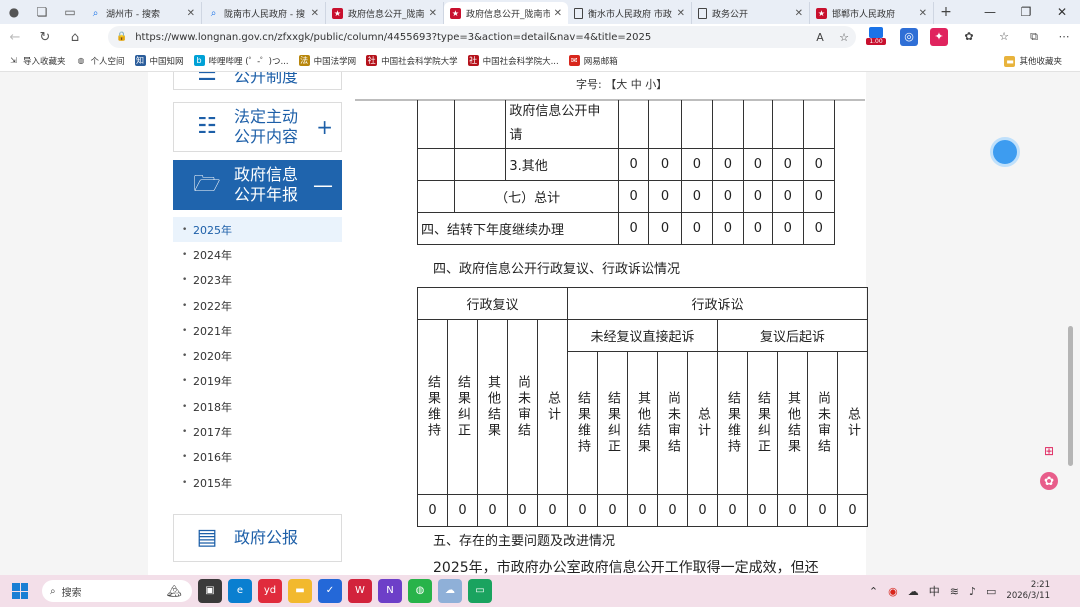 The width and height of the screenshot is (1080, 607). What do you see at coordinates (257, 431) in the screenshot?
I see `year-link: 2017年` at bounding box center [257, 431].